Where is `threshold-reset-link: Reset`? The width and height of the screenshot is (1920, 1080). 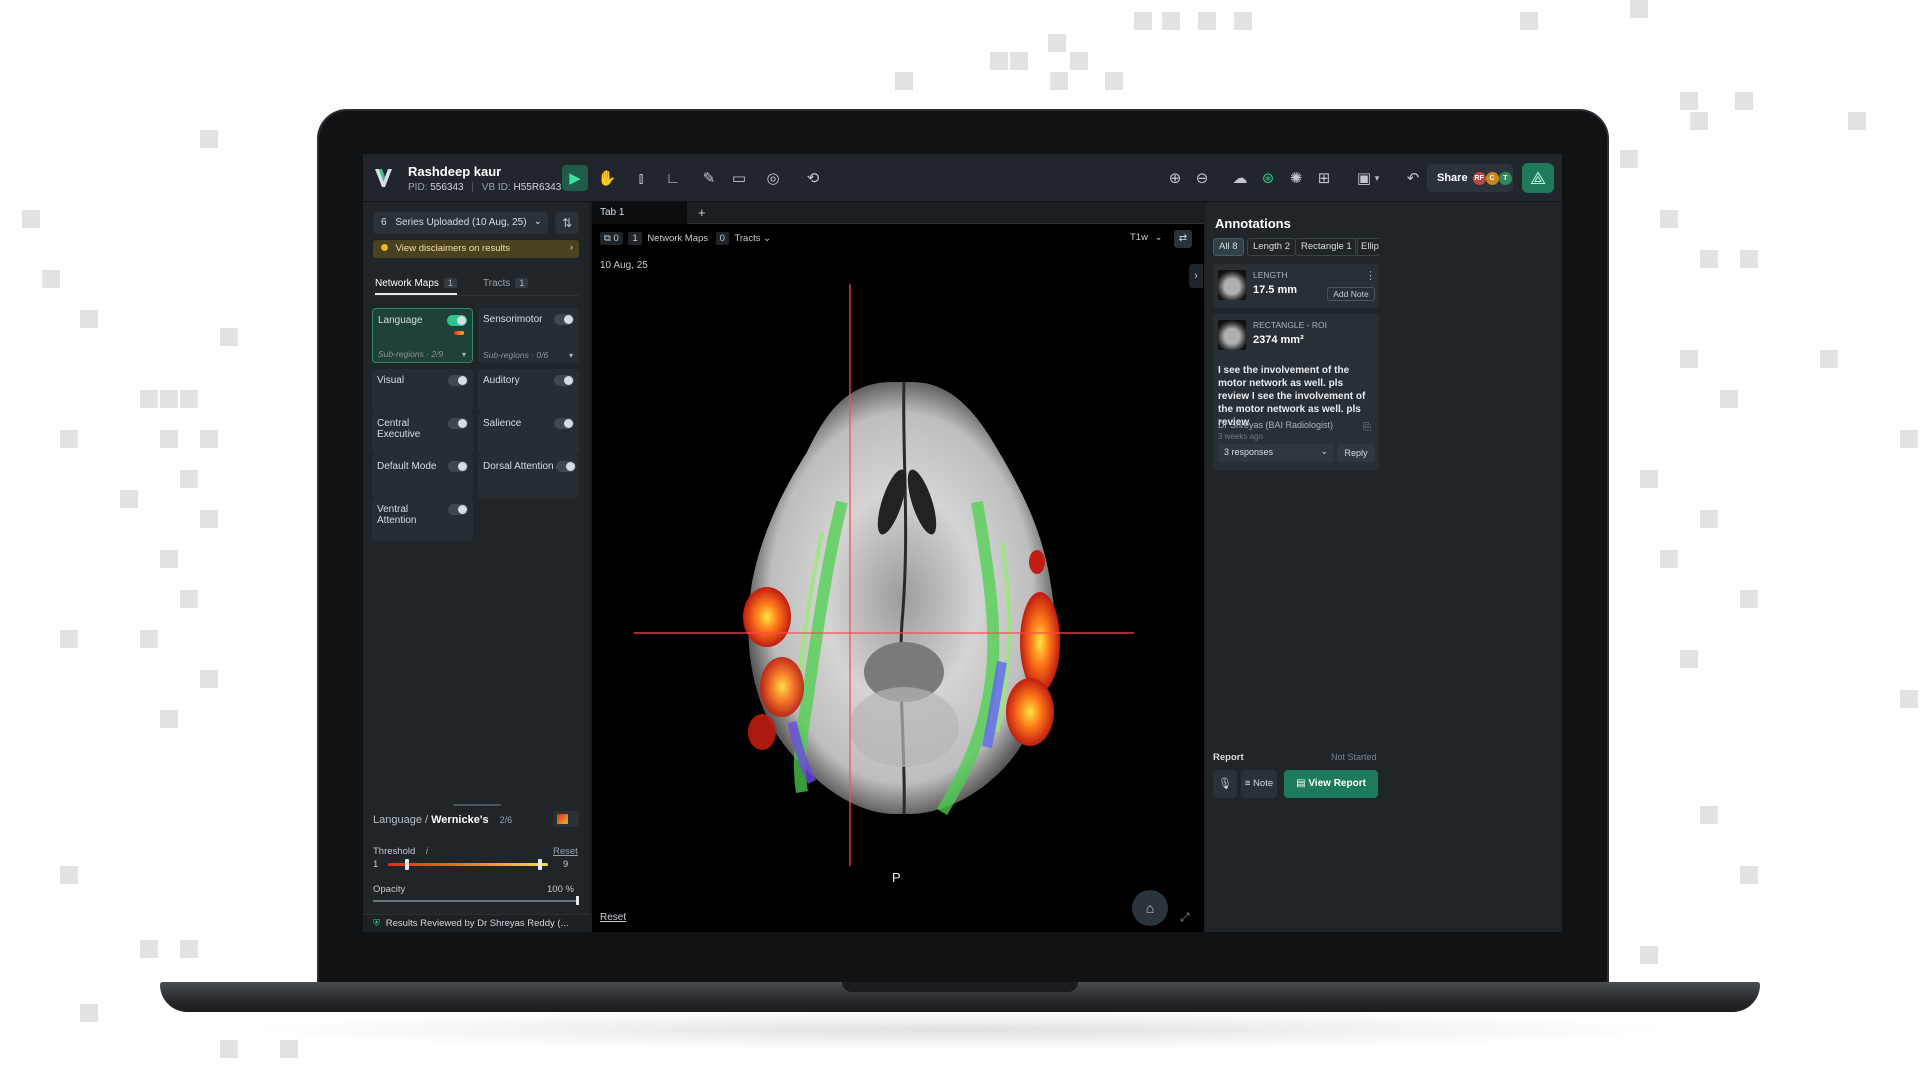
threshold-reset-link: Reset is located at coordinates (565, 851).